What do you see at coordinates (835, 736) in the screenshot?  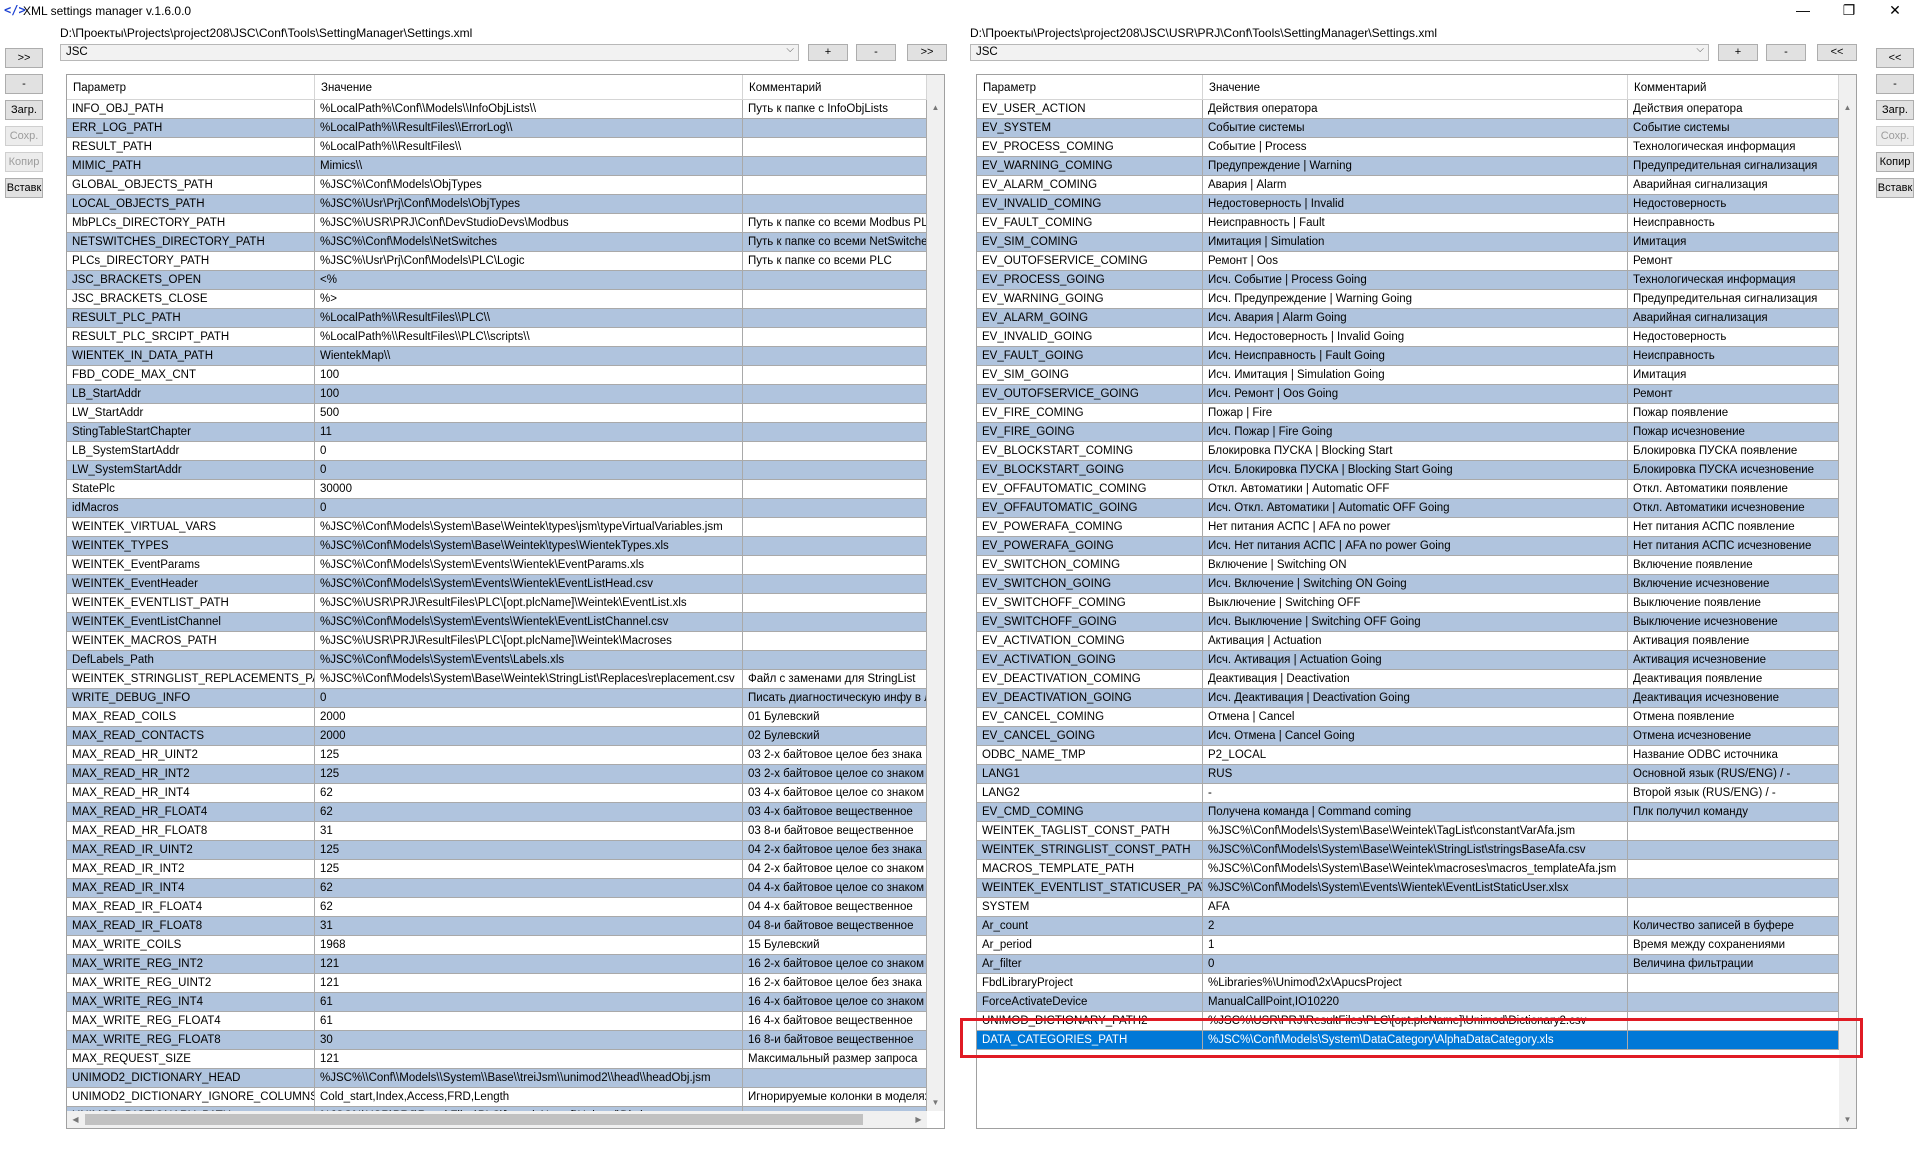 I see `comment-cell: 02 Булевский` at bounding box center [835, 736].